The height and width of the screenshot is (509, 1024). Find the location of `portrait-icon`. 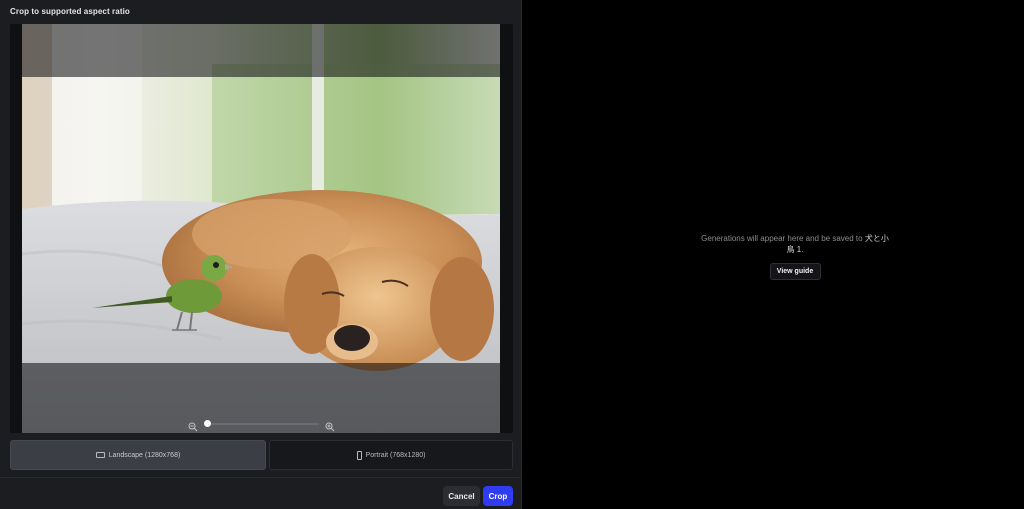

portrait-icon is located at coordinates (359, 455).